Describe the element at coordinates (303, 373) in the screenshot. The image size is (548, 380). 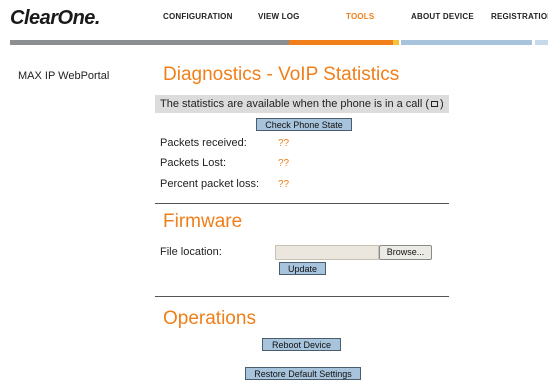
I see `restore-default-settings-button: Restore Default Settings` at that location.